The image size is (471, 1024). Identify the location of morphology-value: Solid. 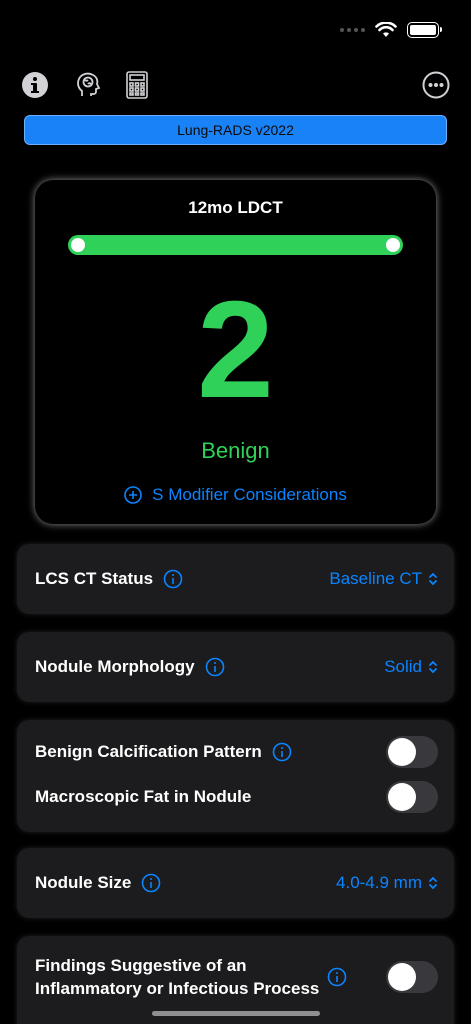
(403, 666).